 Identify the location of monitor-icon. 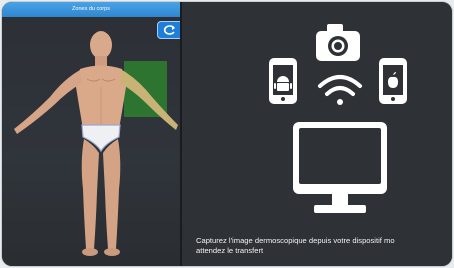
(340, 167).